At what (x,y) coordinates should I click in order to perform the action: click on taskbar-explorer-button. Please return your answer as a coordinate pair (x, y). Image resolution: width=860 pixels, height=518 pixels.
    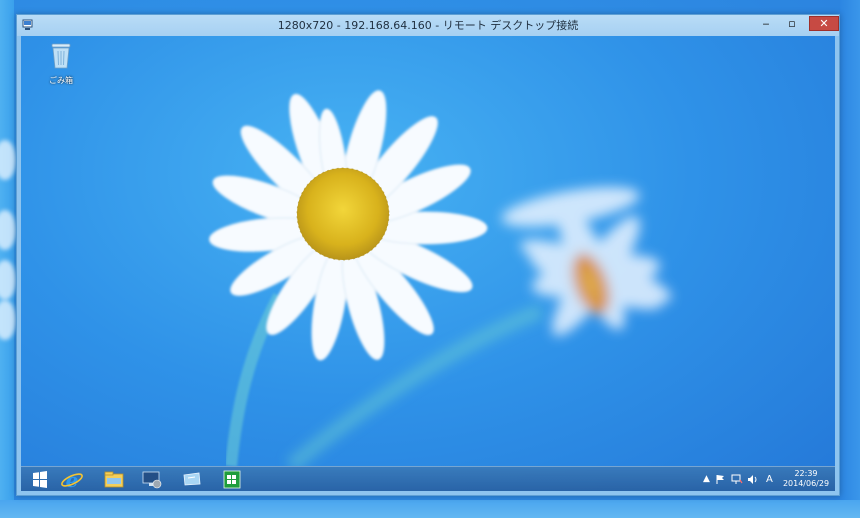
    Looking at the image, I should click on (114, 479).